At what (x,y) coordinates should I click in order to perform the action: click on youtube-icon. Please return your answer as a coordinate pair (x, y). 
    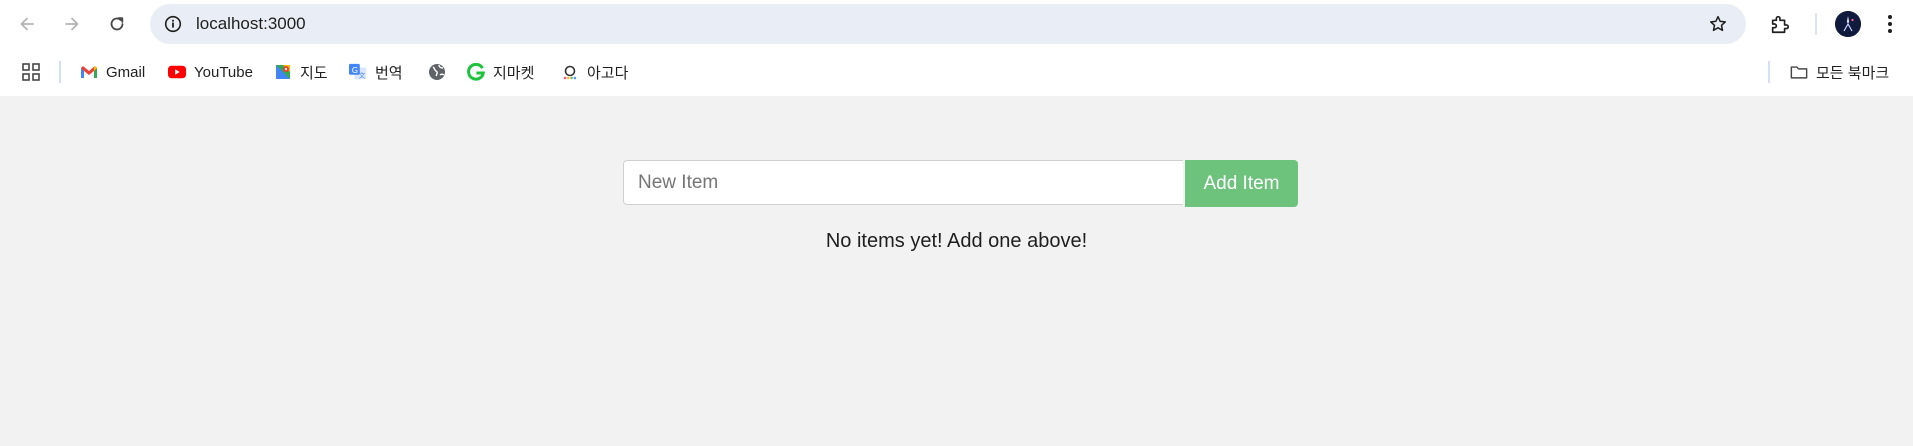
    Looking at the image, I should click on (177, 72).